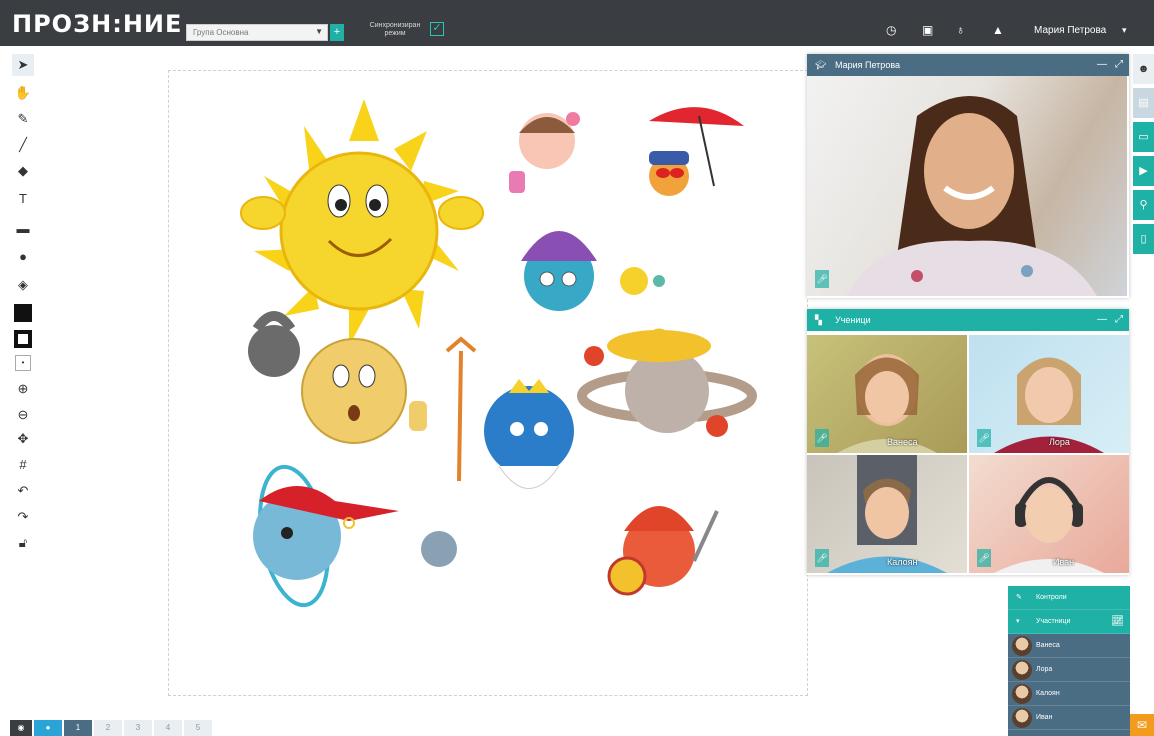 Image resolution: width=1154 pixels, height=736 pixels. Describe the element at coordinates (257, 32) in the screenshot. I see `group-select: Група Основна ▼` at that location.